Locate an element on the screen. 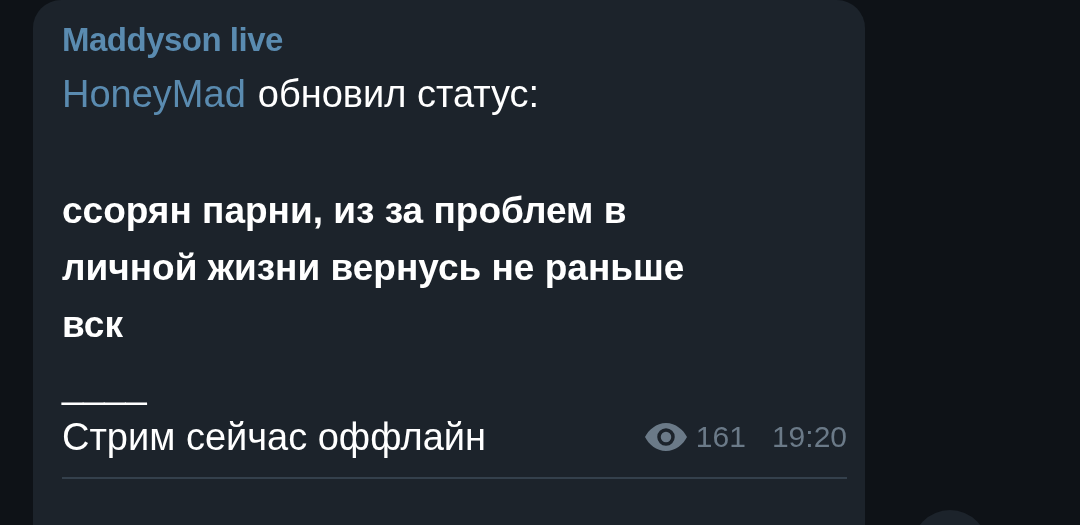  channel-name: Maddyson live is located at coordinates (454, 40).